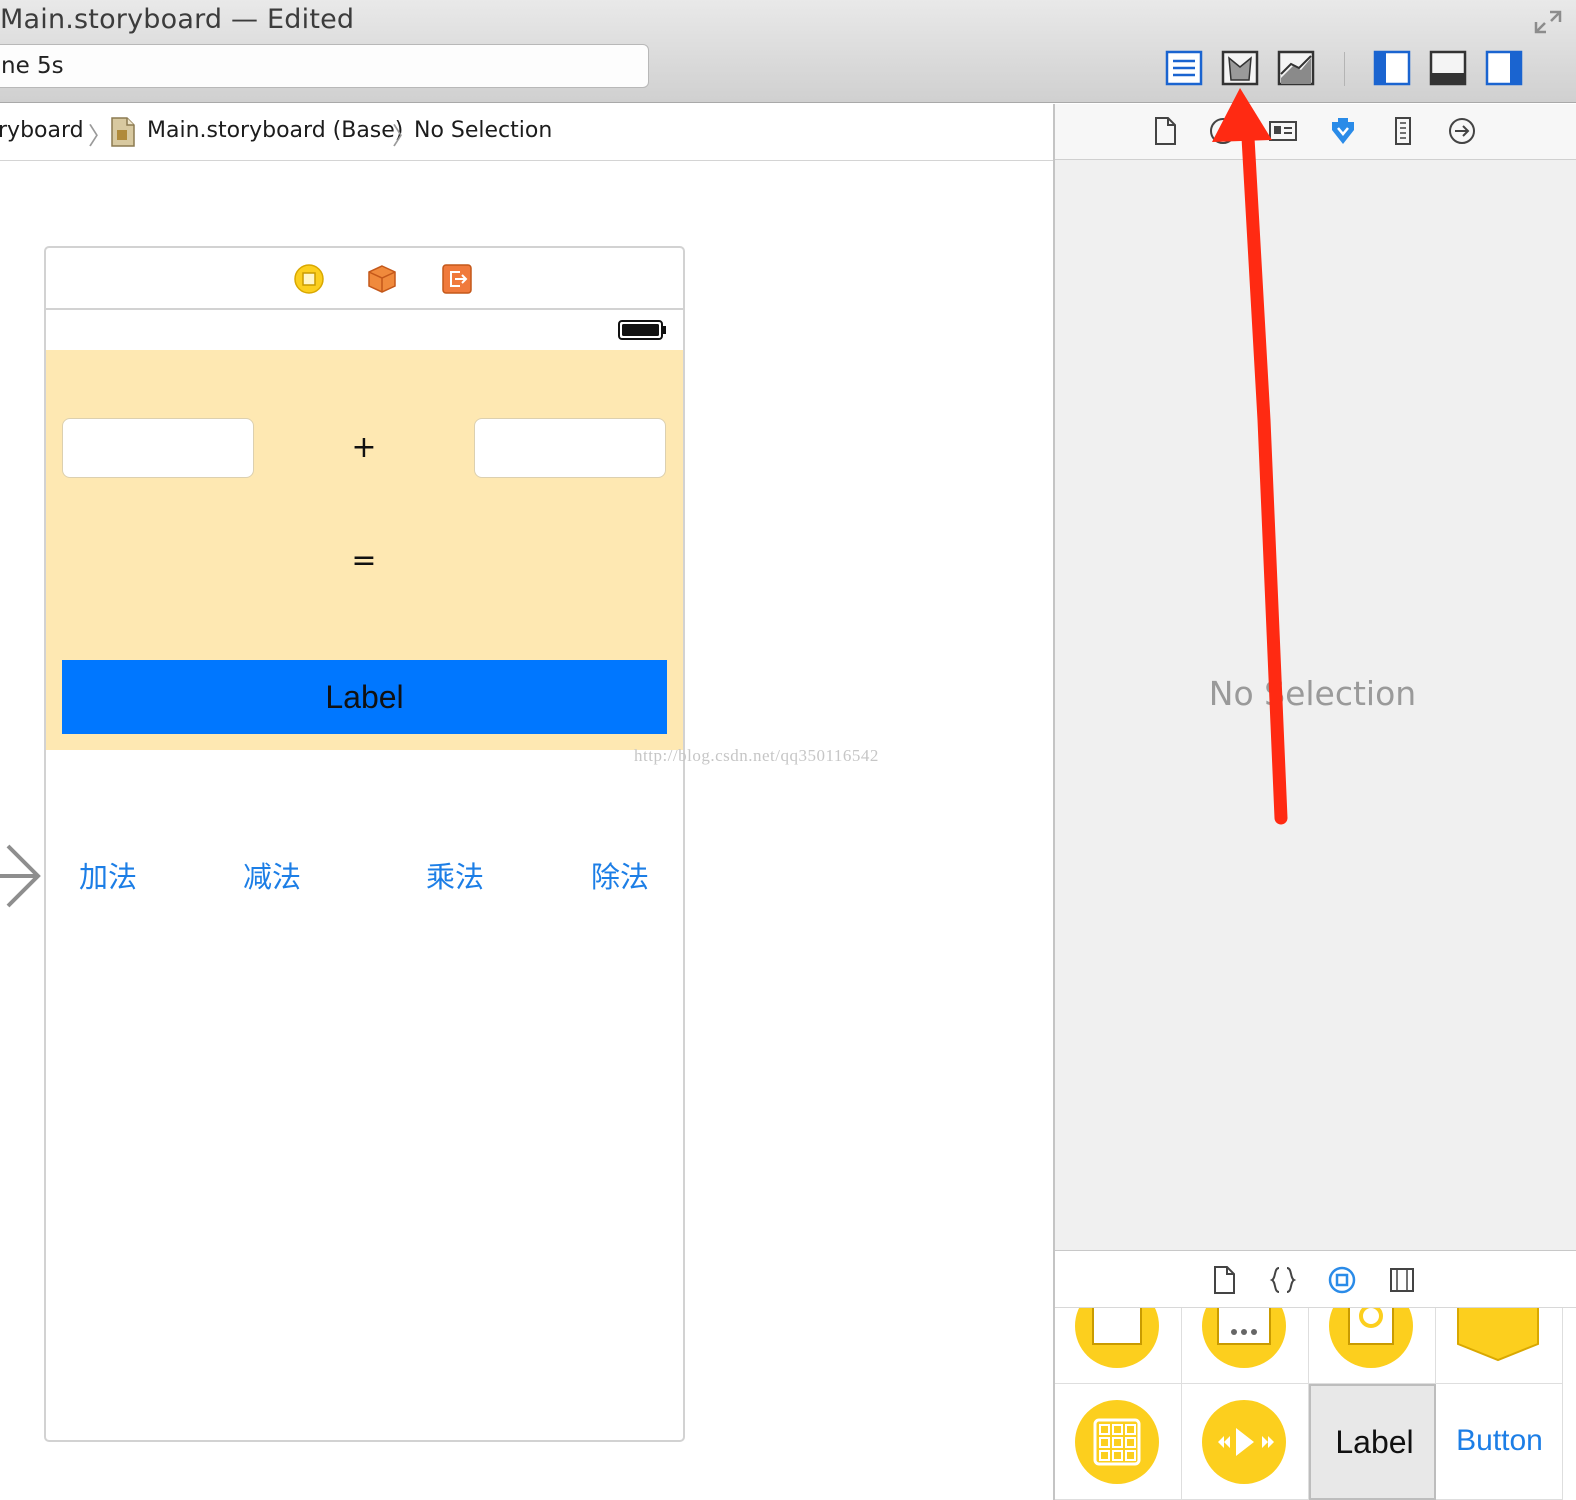  I want to click on library-item-collection-view, so click(1118, 1442).